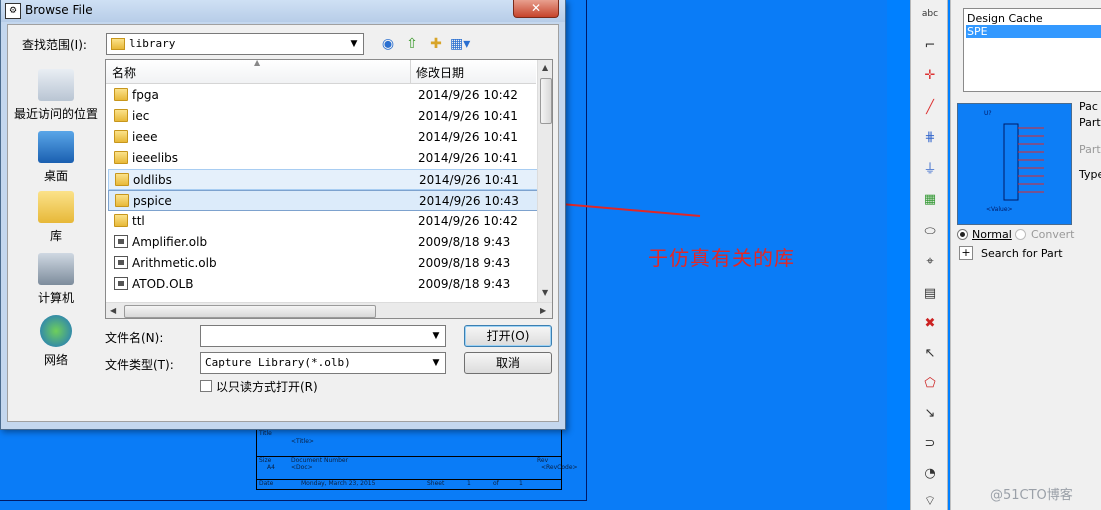  I want to click on vertical-scrollbar: ▲ ▼, so click(544, 181).